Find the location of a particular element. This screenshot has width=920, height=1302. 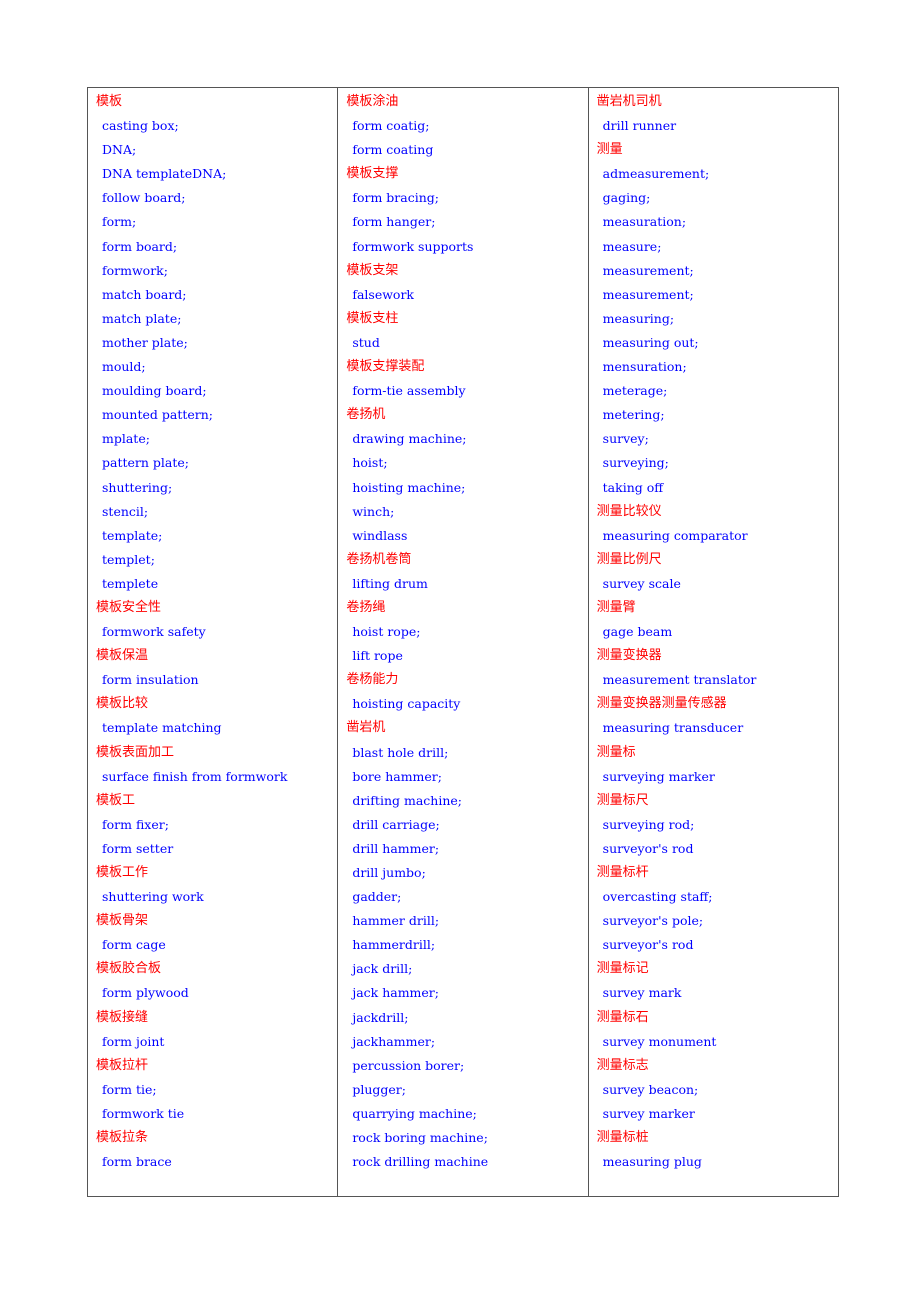

glossary-translation: formwork safety is located at coordinates (154, 632).